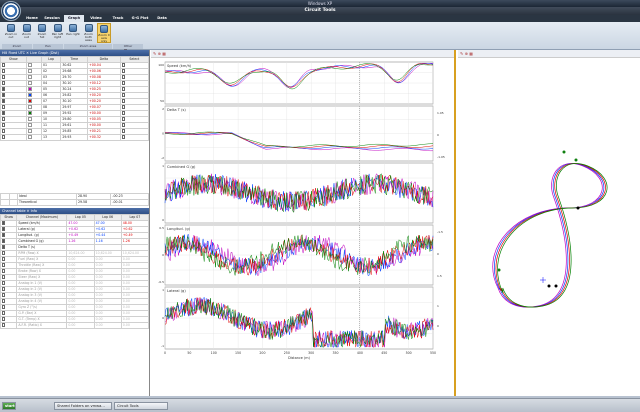 The height and width of the screenshot is (412, 640). Describe the element at coordinates (32, 18) in the screenshot. I see `tab-home: Home` at that location.